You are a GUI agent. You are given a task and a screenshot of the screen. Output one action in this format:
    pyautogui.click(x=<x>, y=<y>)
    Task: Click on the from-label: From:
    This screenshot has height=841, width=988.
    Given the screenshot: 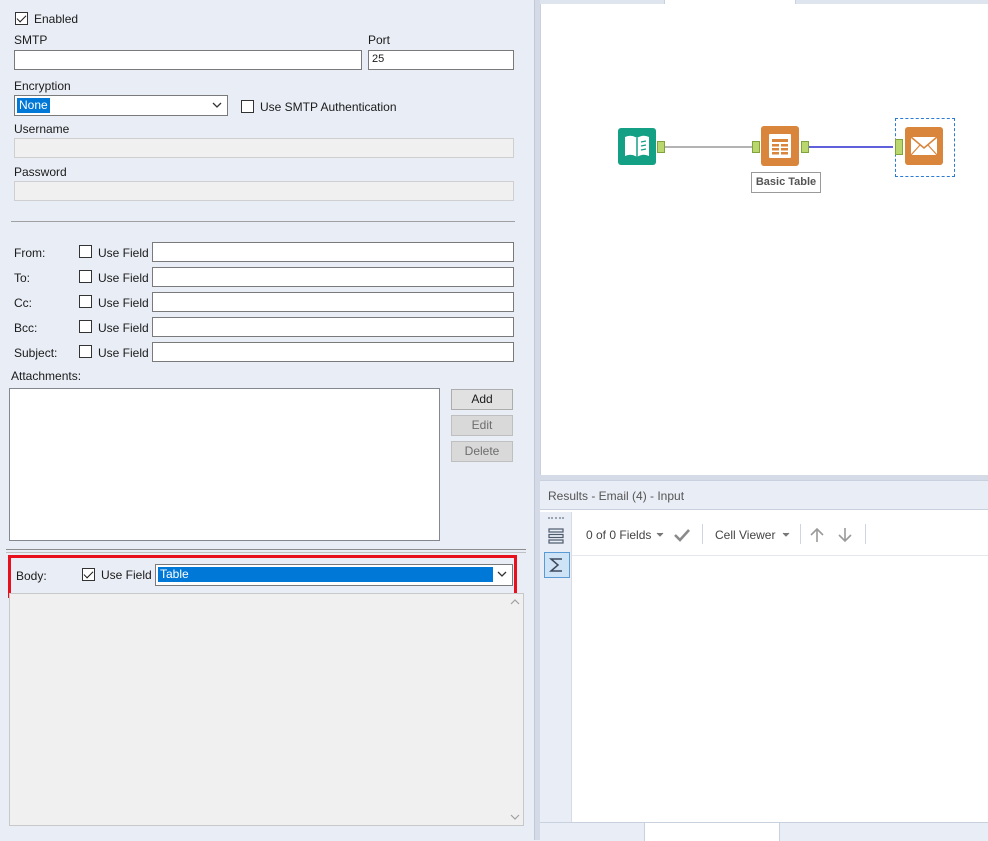 What is the action you would take?
    pyautogui.click(x=30, y=253)
    